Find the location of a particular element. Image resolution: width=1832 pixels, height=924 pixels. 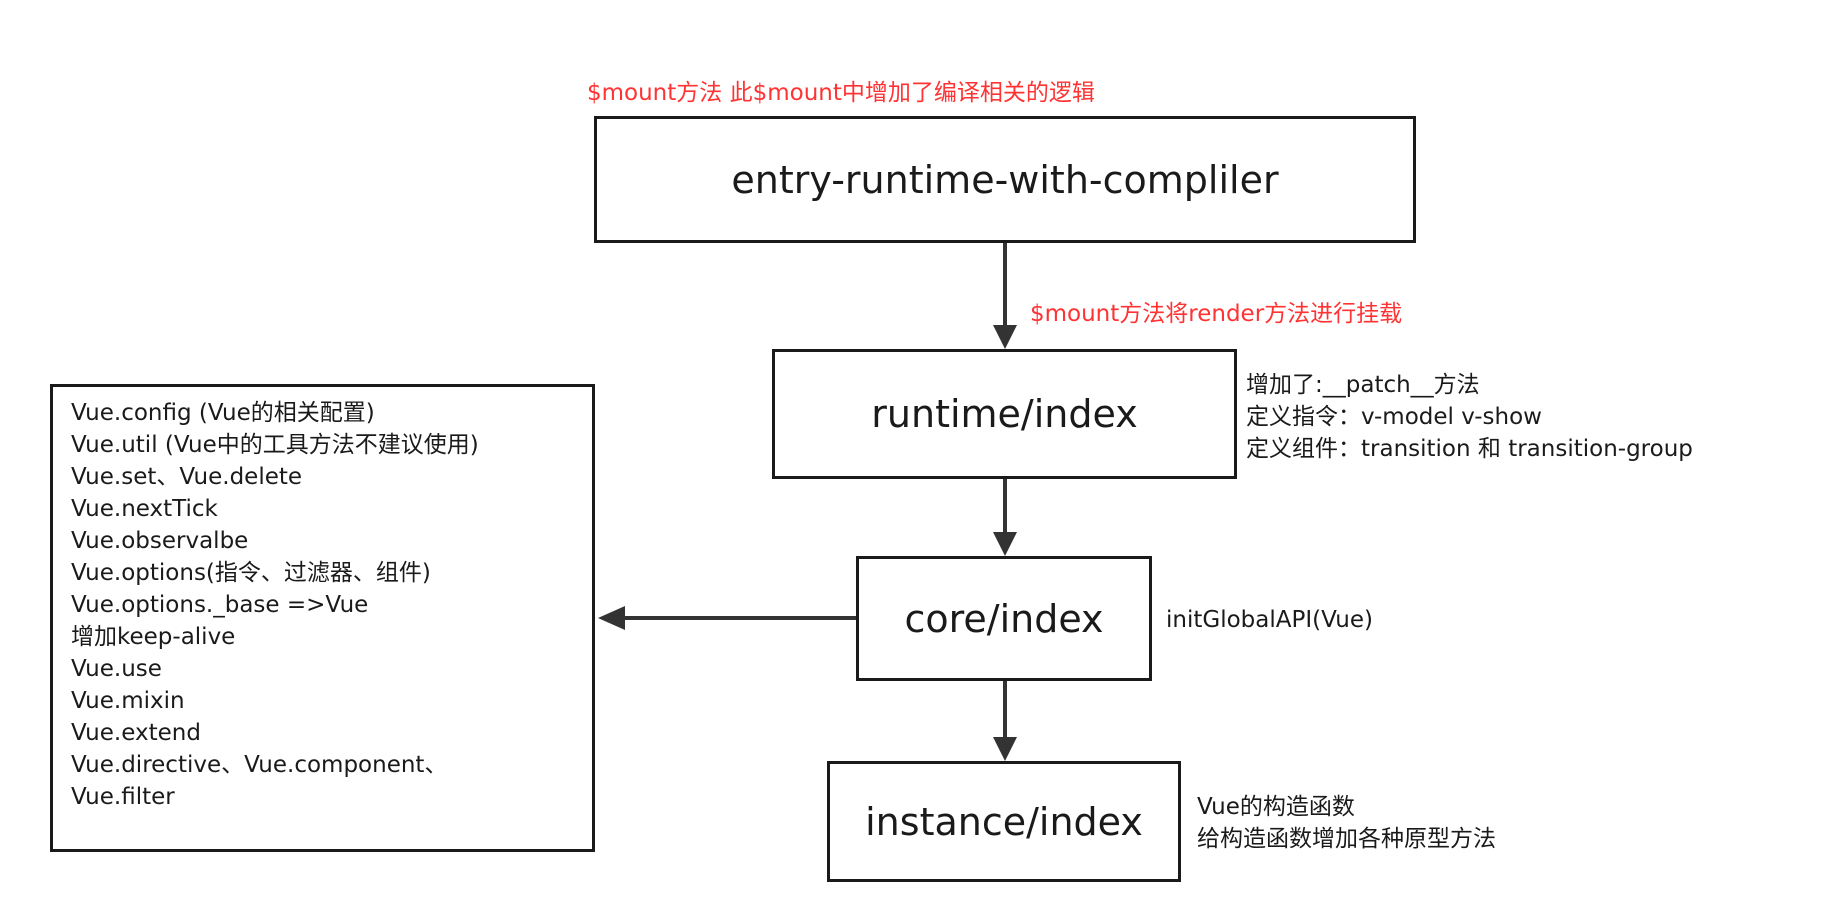

api-item: Vue.util (Vue中的工具方法不建议使用) is located at coordinates (275, 445).